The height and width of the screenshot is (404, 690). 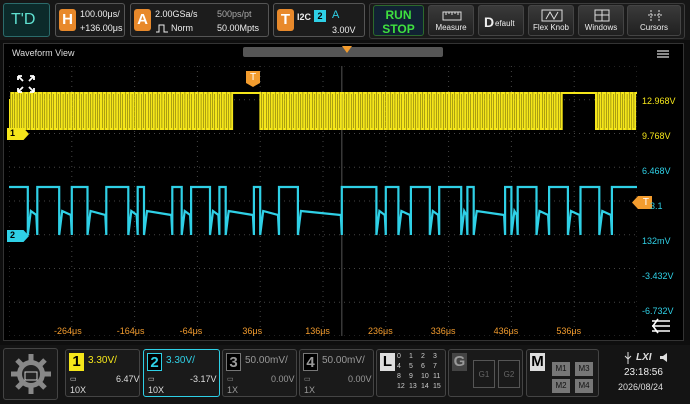 What do you see at coordinates (343, 360) in the screenshot?
I see `ch4-scale: 50.00mV/` at bounding box center [343, 360].